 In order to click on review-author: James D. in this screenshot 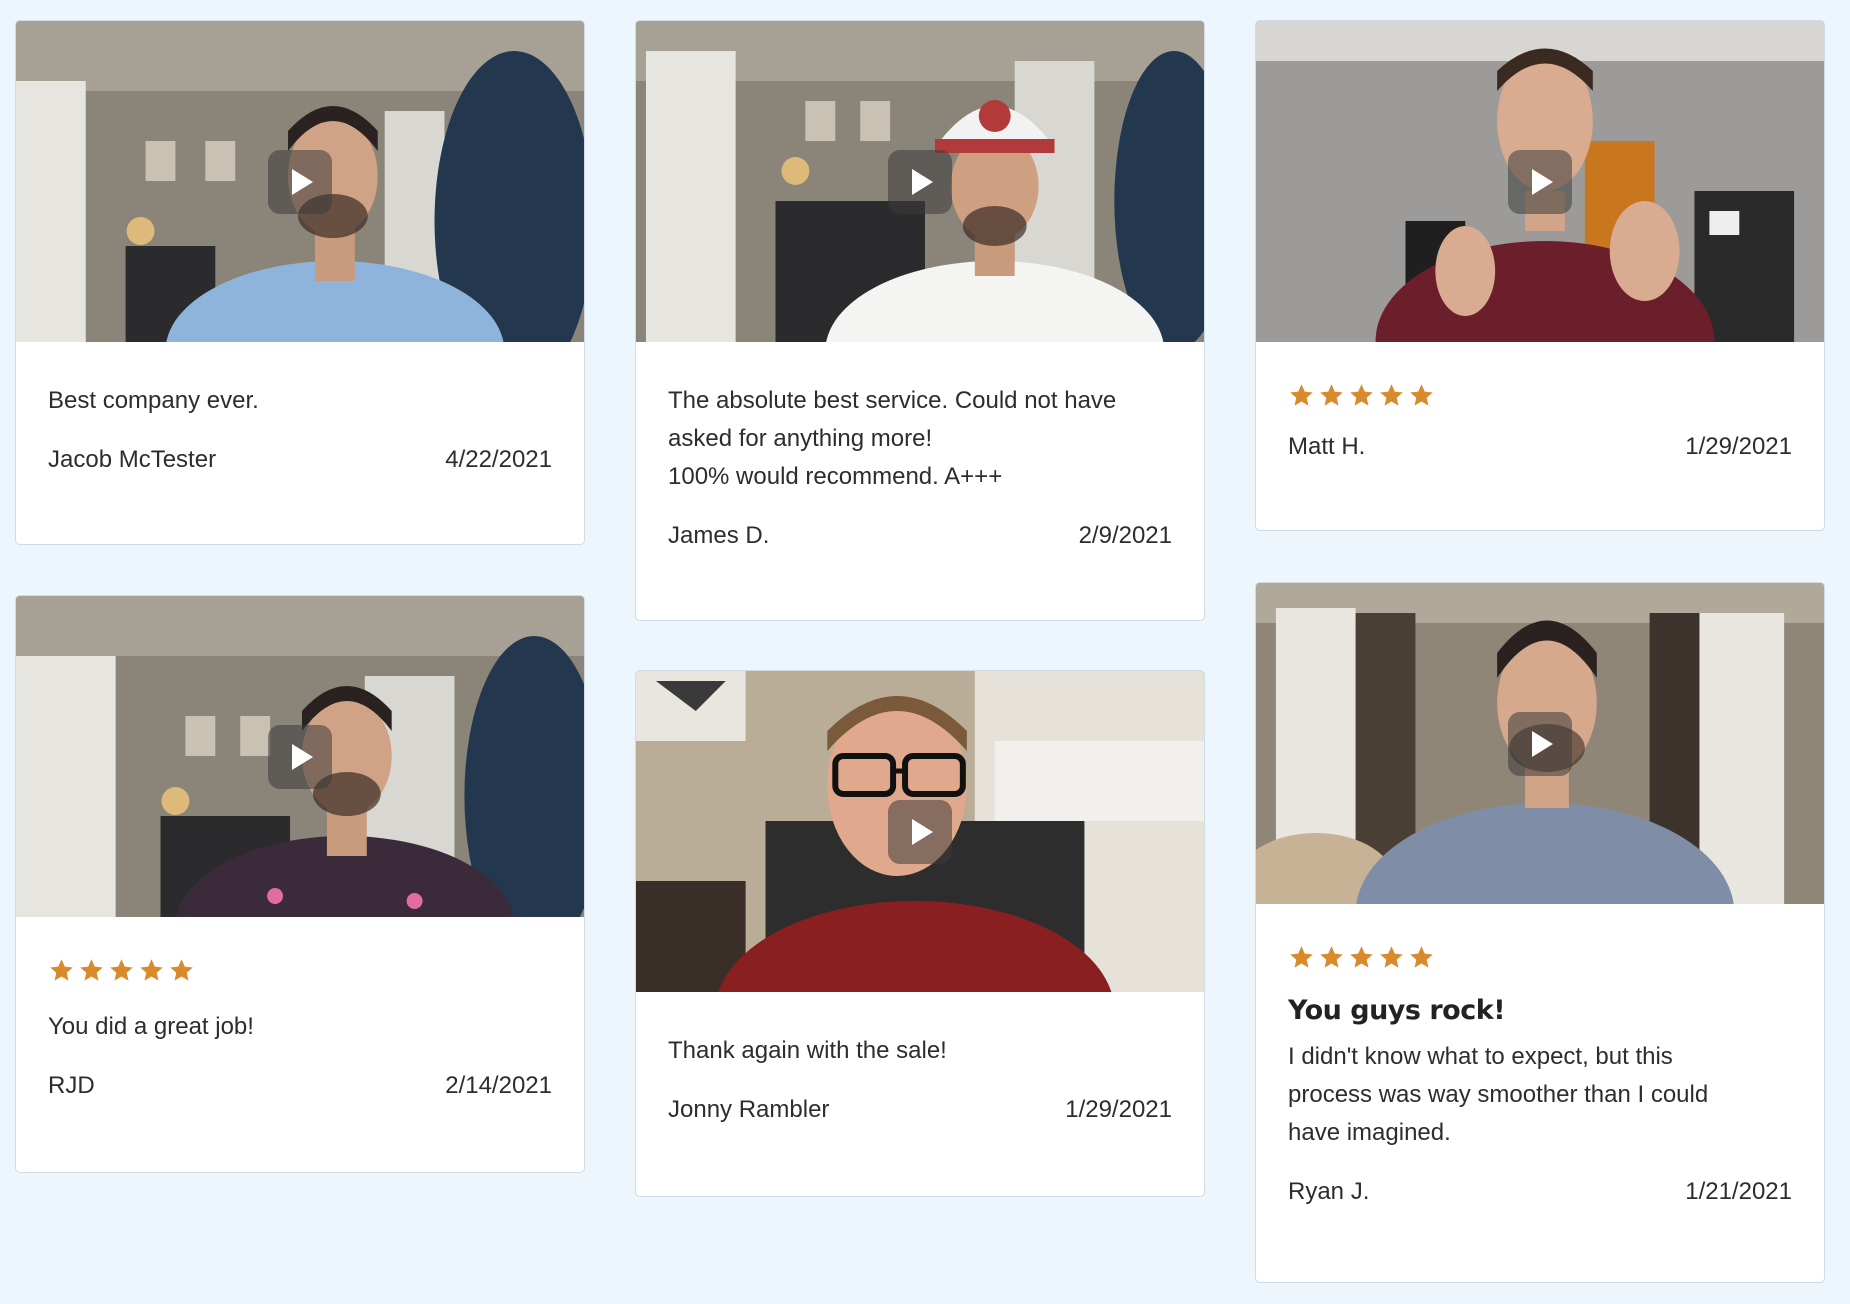, I will do `click(719, 535)`.